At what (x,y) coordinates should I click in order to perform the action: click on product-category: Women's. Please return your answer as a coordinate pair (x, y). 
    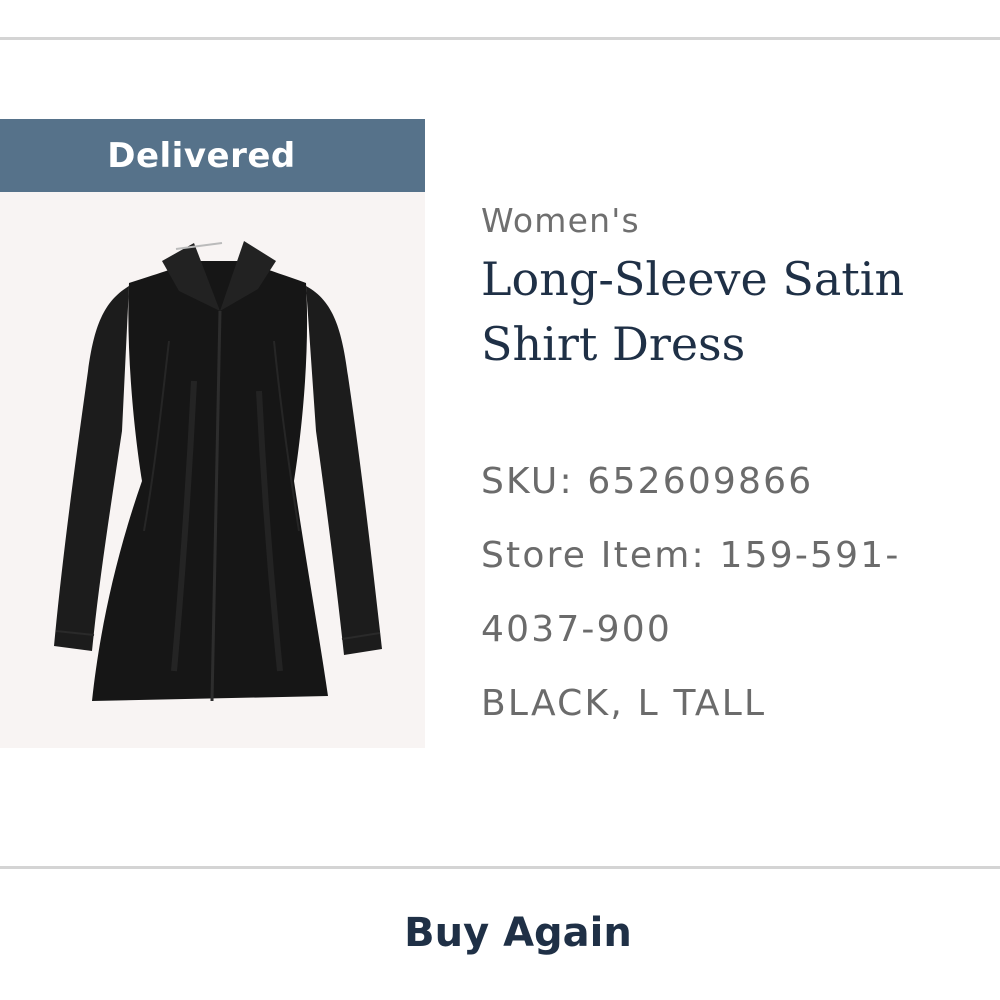
    Looking at the image, I should click on (560, 220).